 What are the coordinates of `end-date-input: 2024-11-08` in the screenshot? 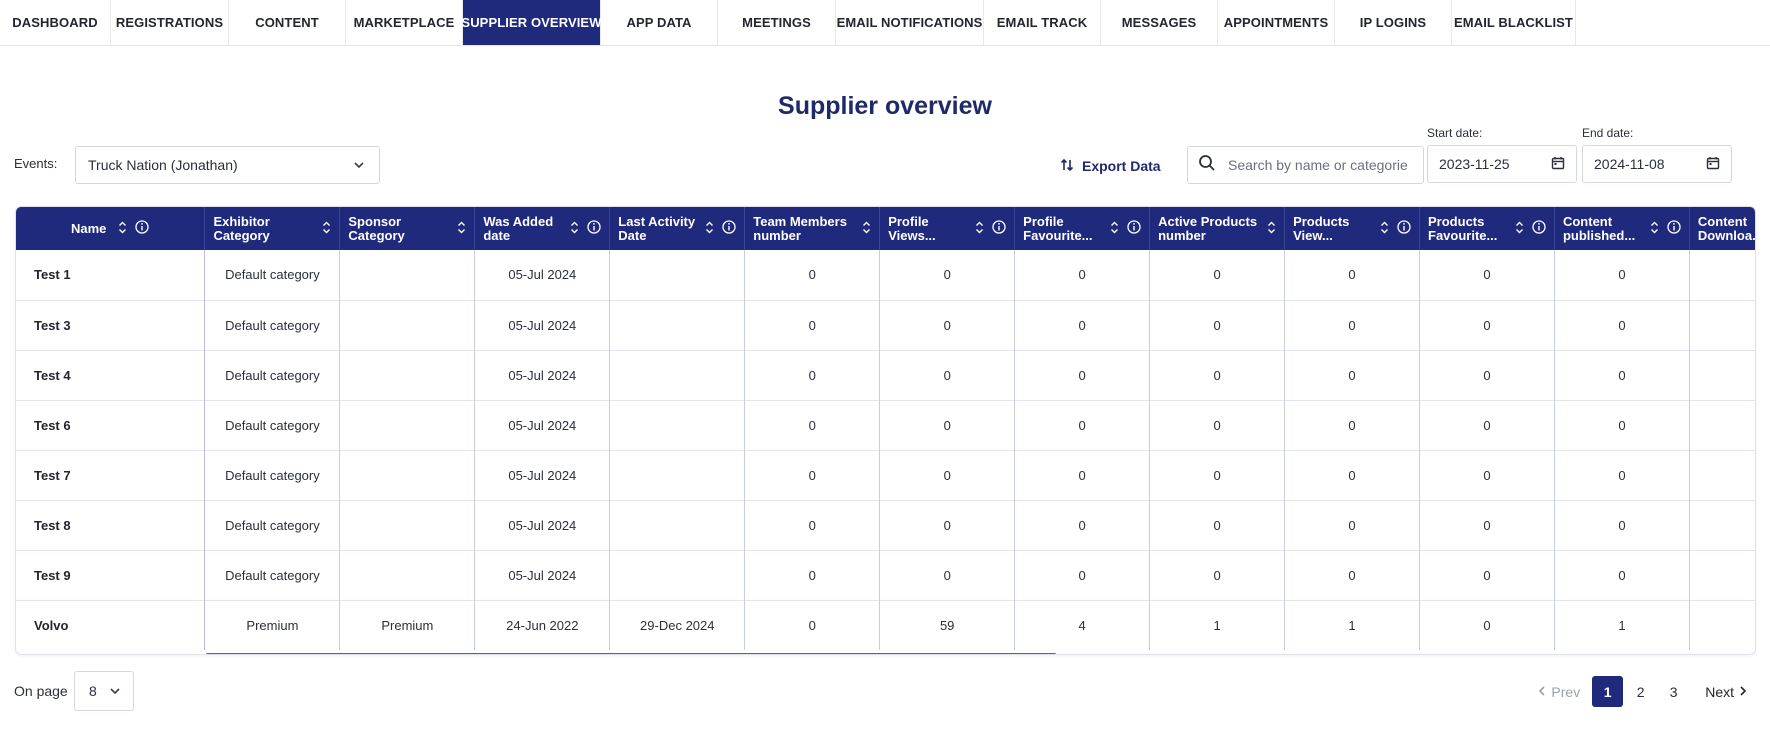 It's located at (1657, 164).